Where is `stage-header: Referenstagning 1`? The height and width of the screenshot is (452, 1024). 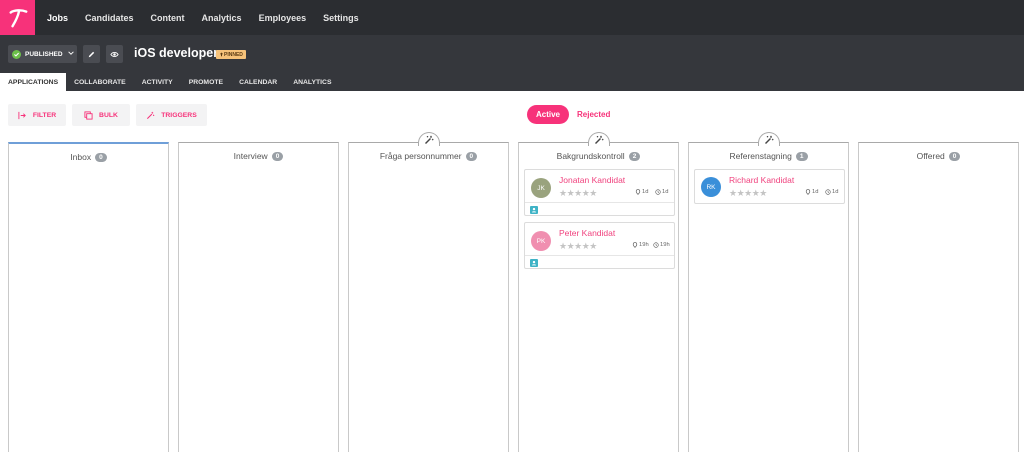 stage-header: Referenstagning 1 is located at coordinates (768, 156).